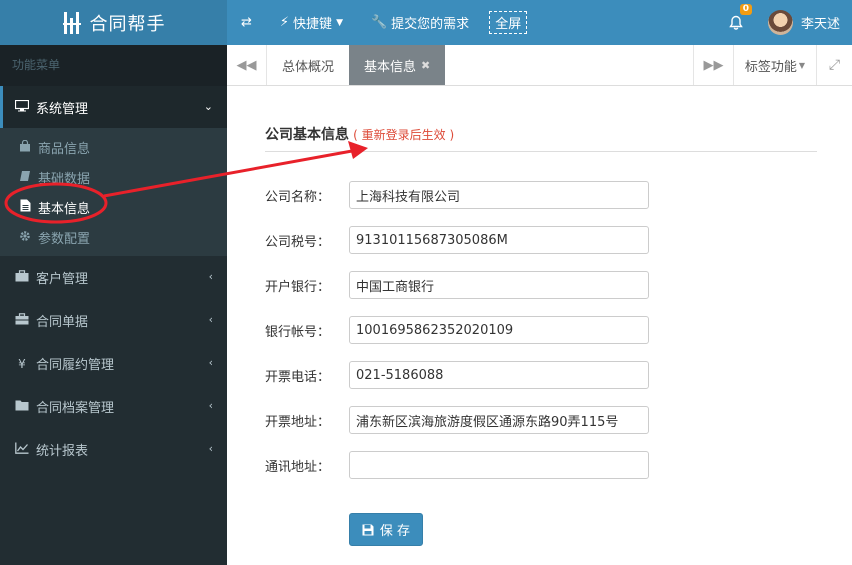 The height and width of the screenshot is (565, 852). I want to click on save-button: 保 存, so click(386, 529).